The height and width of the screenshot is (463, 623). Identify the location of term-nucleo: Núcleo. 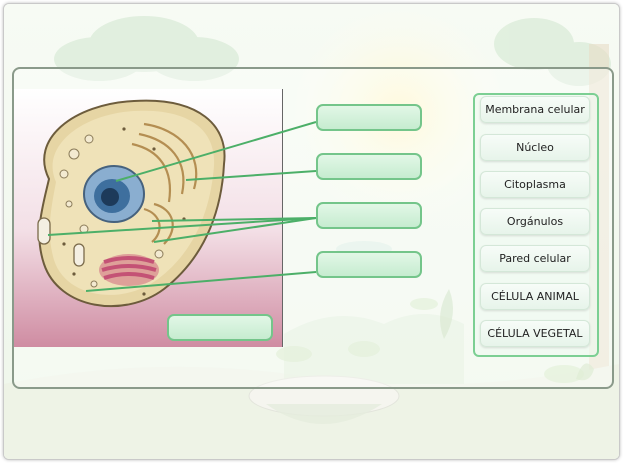
(535, 147).